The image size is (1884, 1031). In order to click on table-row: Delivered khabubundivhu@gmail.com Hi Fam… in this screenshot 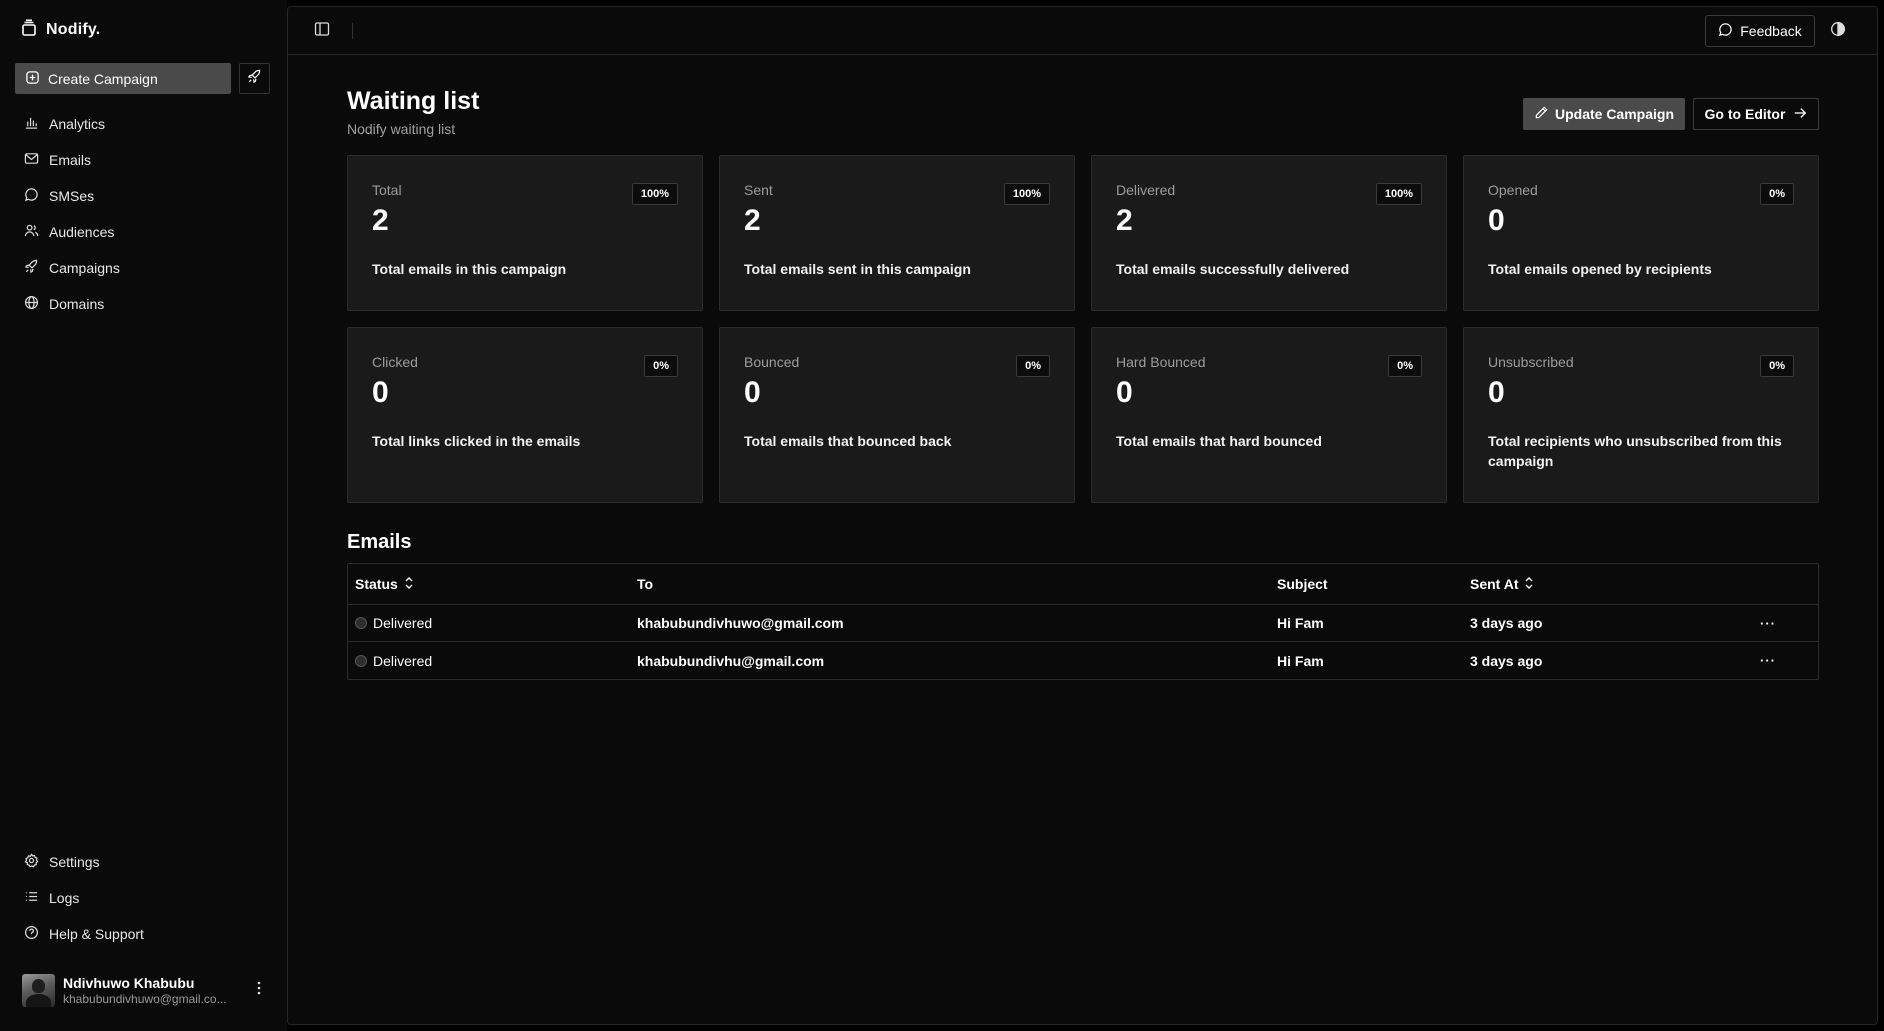, I will do `click(1083, 660)`.